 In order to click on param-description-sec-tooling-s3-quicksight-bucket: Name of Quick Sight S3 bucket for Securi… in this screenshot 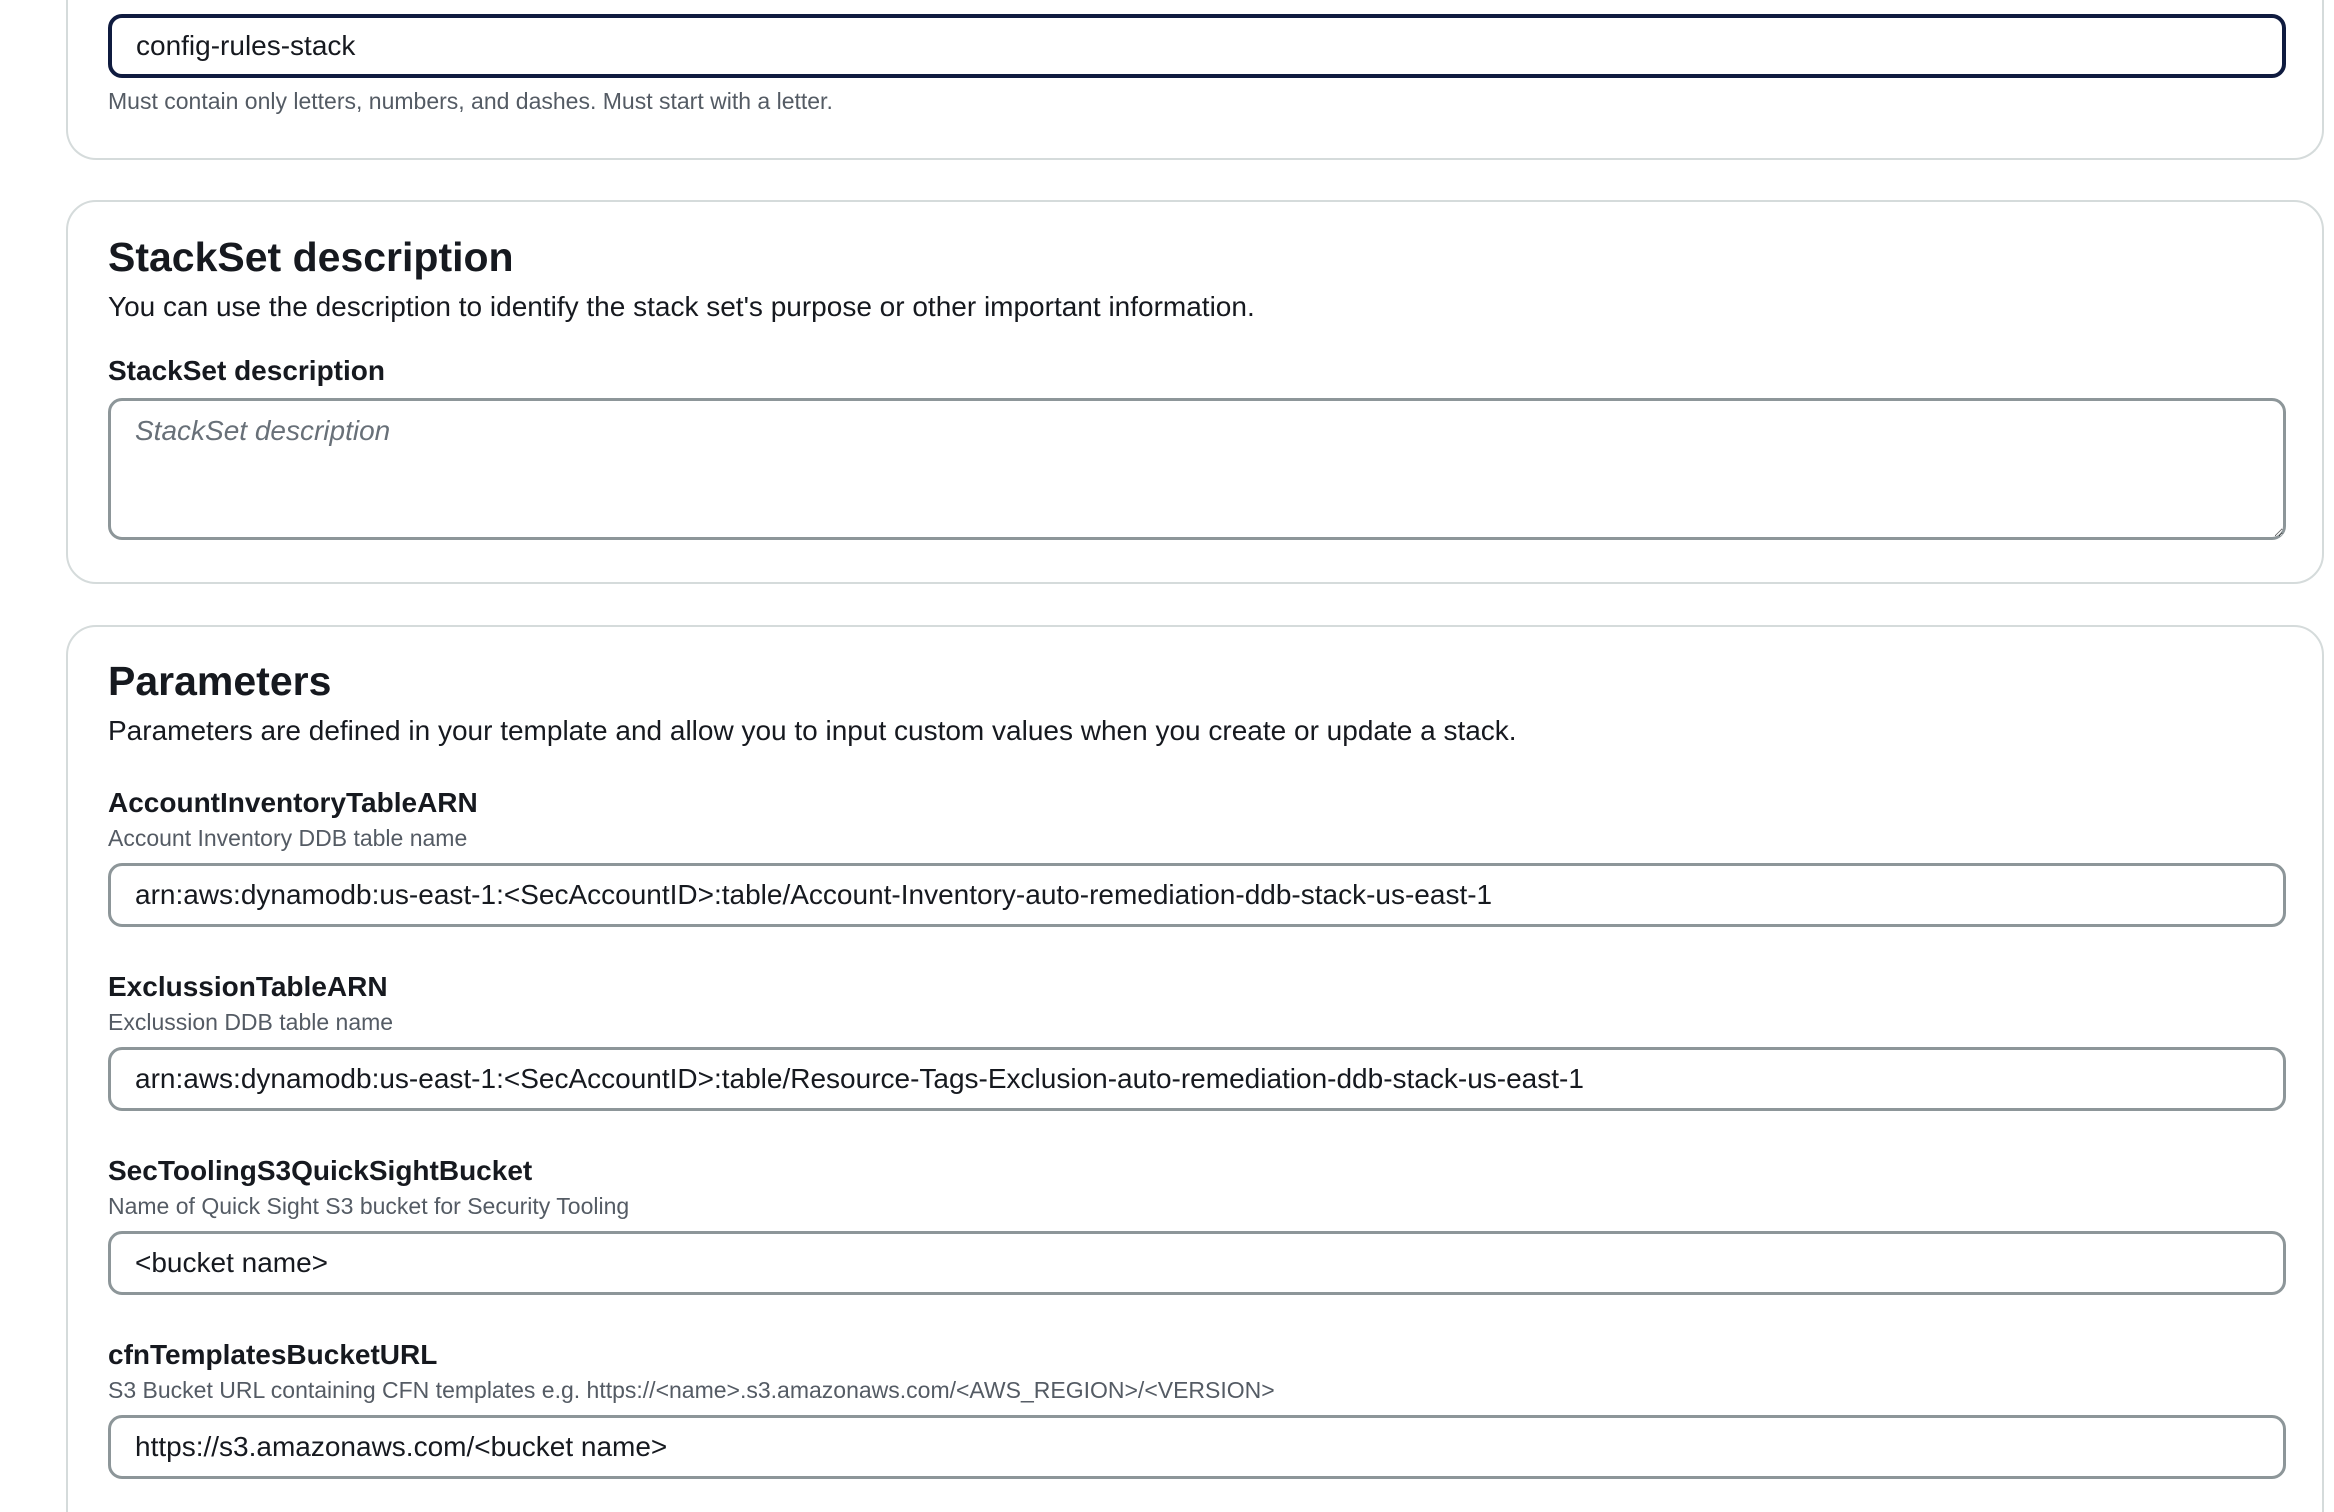, I will do `click(369, 1206)`.